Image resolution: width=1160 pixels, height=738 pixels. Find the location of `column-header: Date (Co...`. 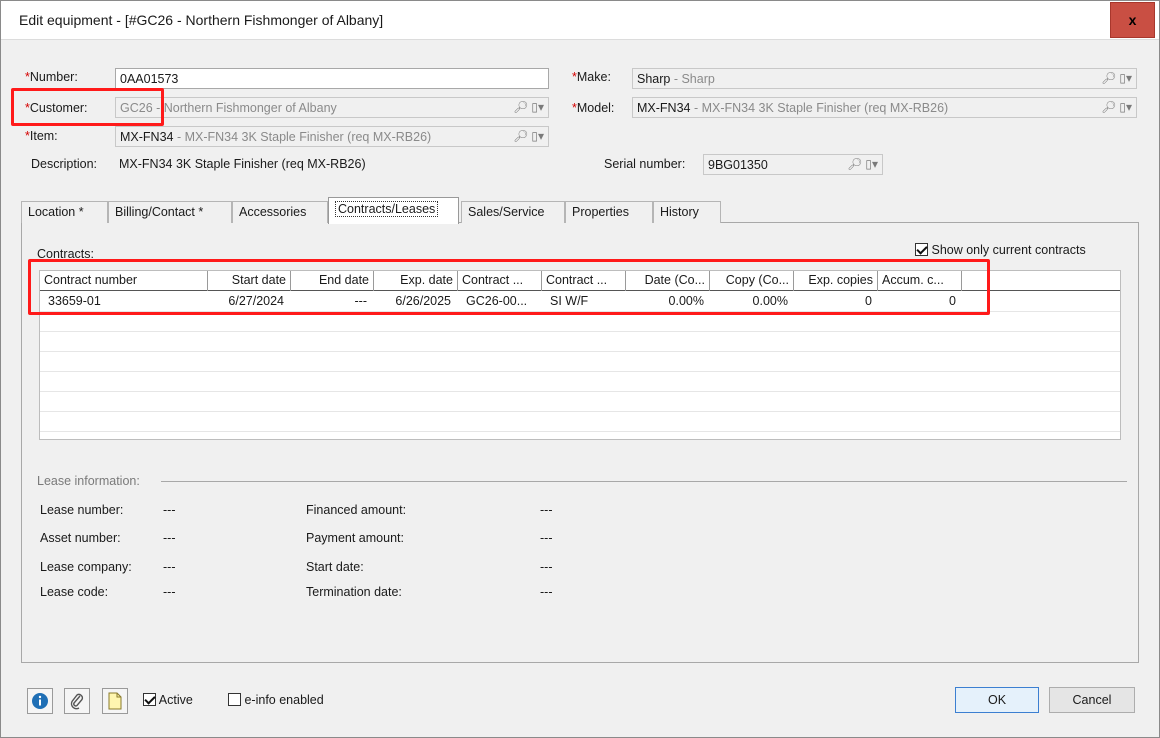

column-header: Date (Co... is located at coordinates (668, 281).